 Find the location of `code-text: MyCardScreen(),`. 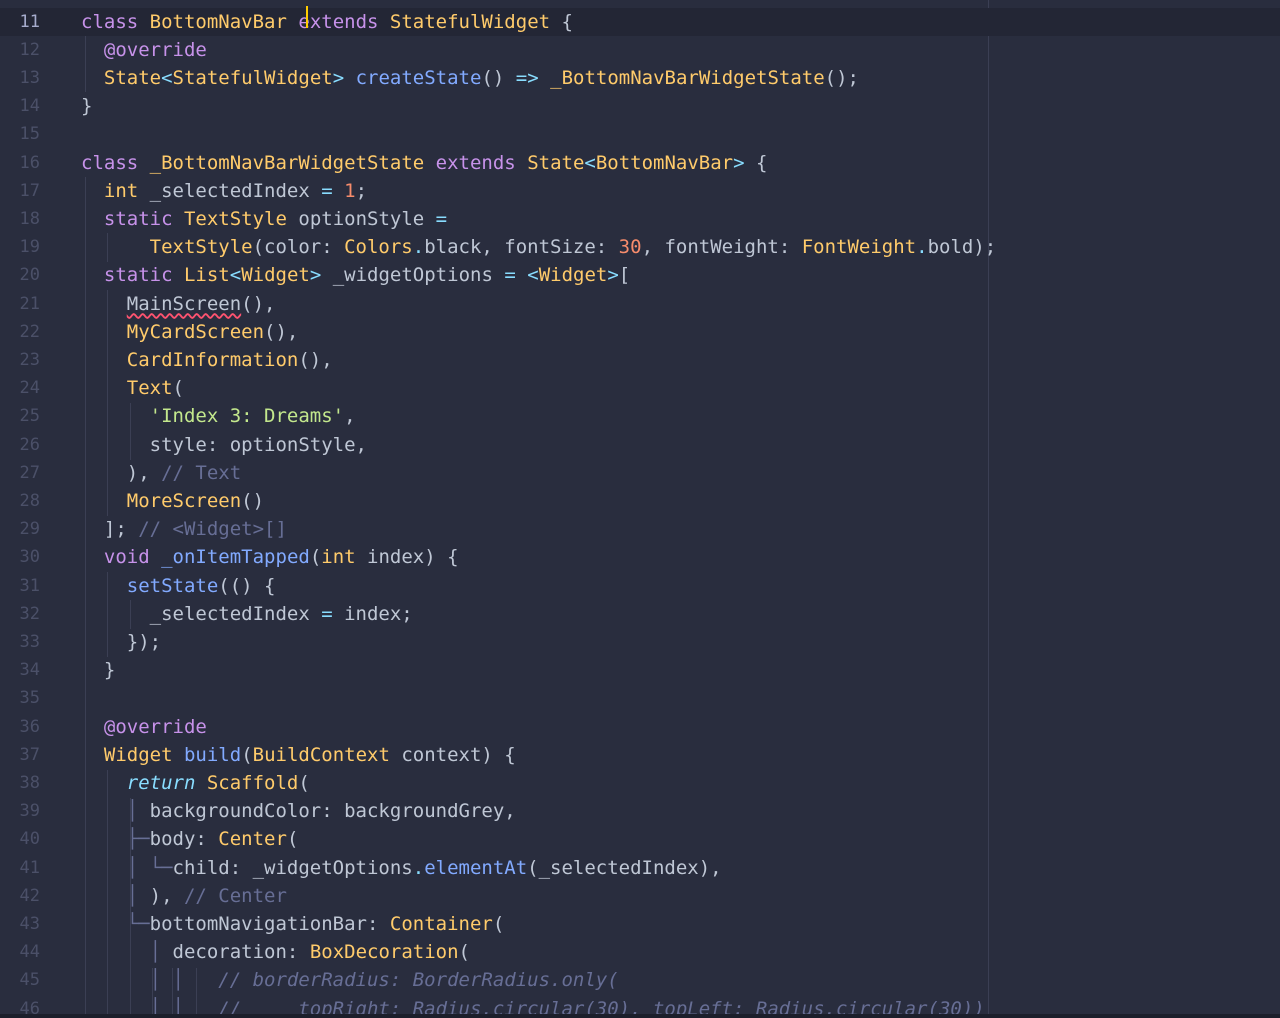

code-text: MyCardScreen(), is located at coordinates (190, 332).